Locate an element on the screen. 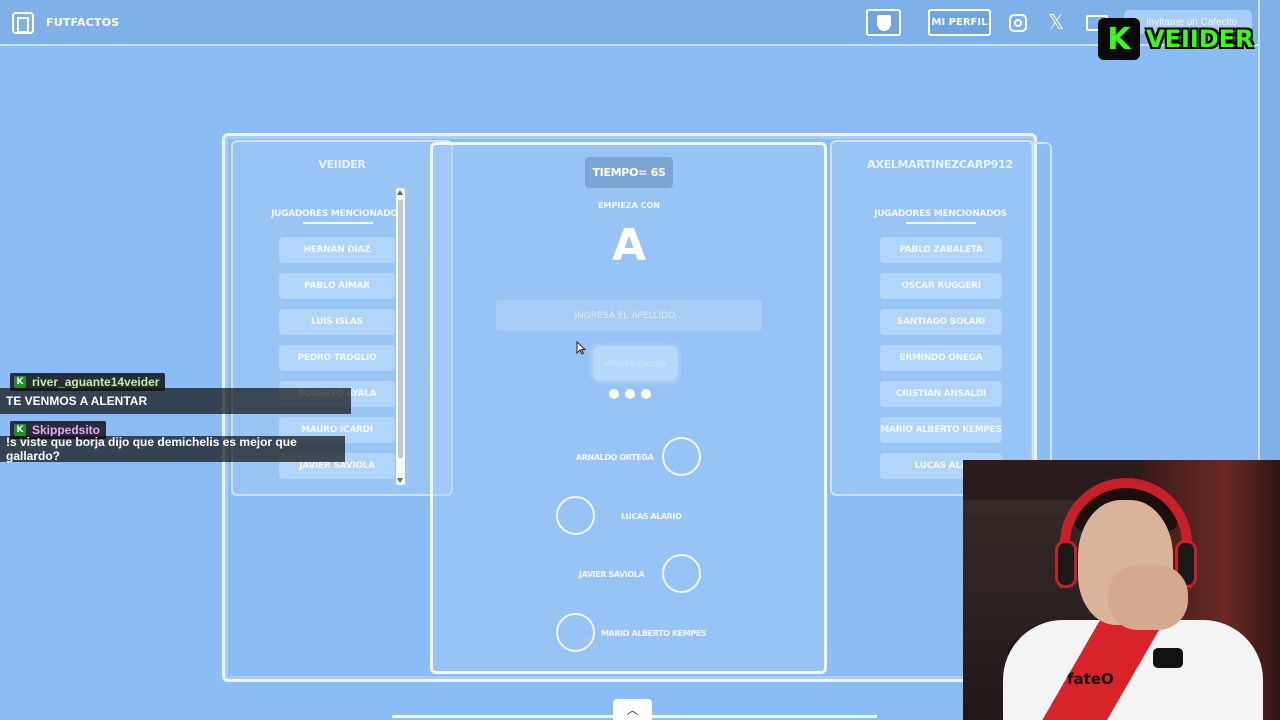 The width and height of the screenshot is (1280, 720). streamer-logo: K VEIIDER is located at coordinates (1183, 39).